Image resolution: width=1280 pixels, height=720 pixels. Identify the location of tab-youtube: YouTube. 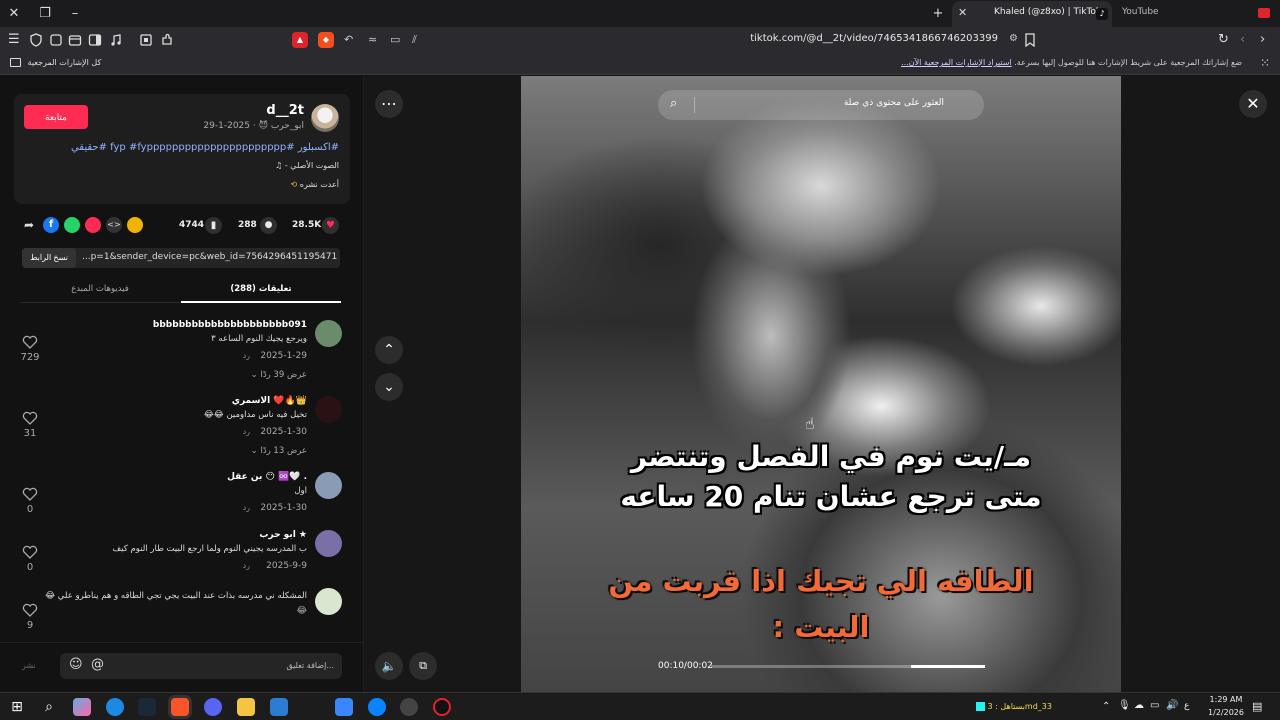
(1140, 12).